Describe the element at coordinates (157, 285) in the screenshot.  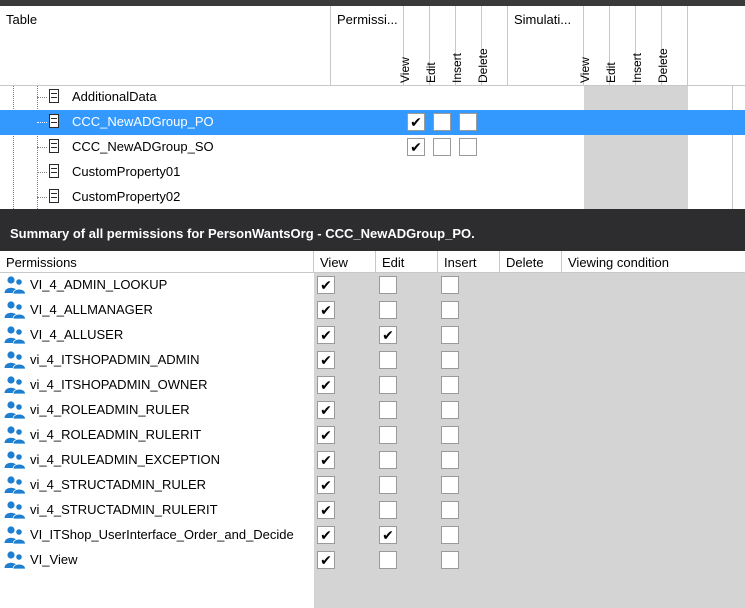
I see `permission-row: VI_4_ADMIN_LOOKUP` at that location.